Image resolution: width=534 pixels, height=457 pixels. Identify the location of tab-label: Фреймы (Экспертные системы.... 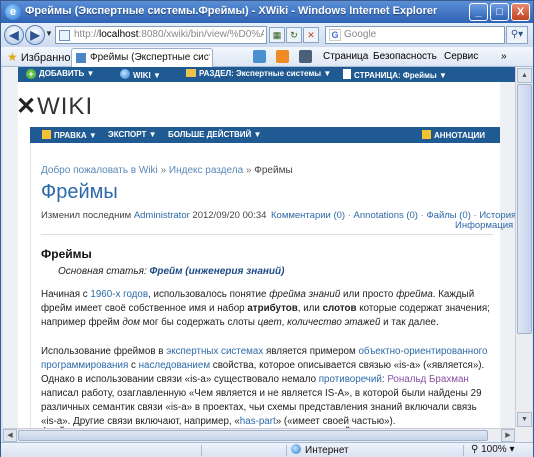
(150, 57).